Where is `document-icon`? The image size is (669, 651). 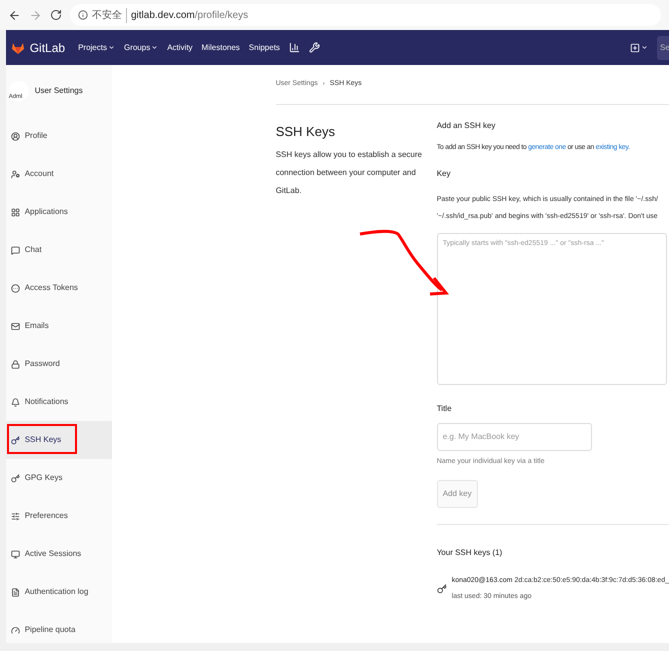 document-icon is located at coordinates (15, 592).